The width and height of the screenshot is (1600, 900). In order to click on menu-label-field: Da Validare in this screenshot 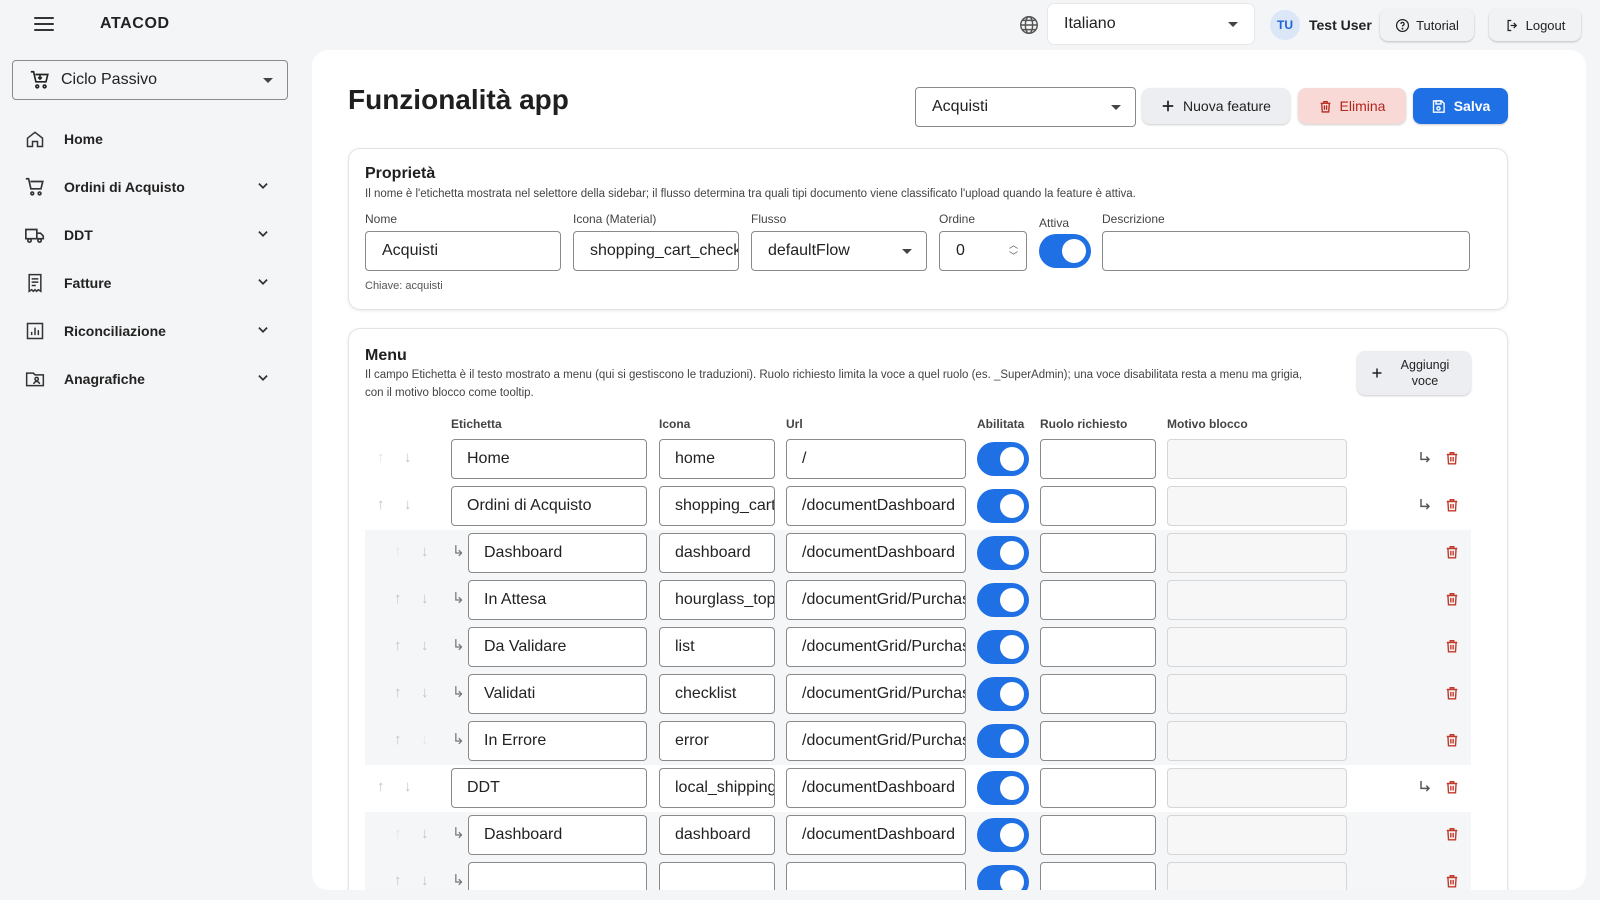, I will do `click(557, 647)`.